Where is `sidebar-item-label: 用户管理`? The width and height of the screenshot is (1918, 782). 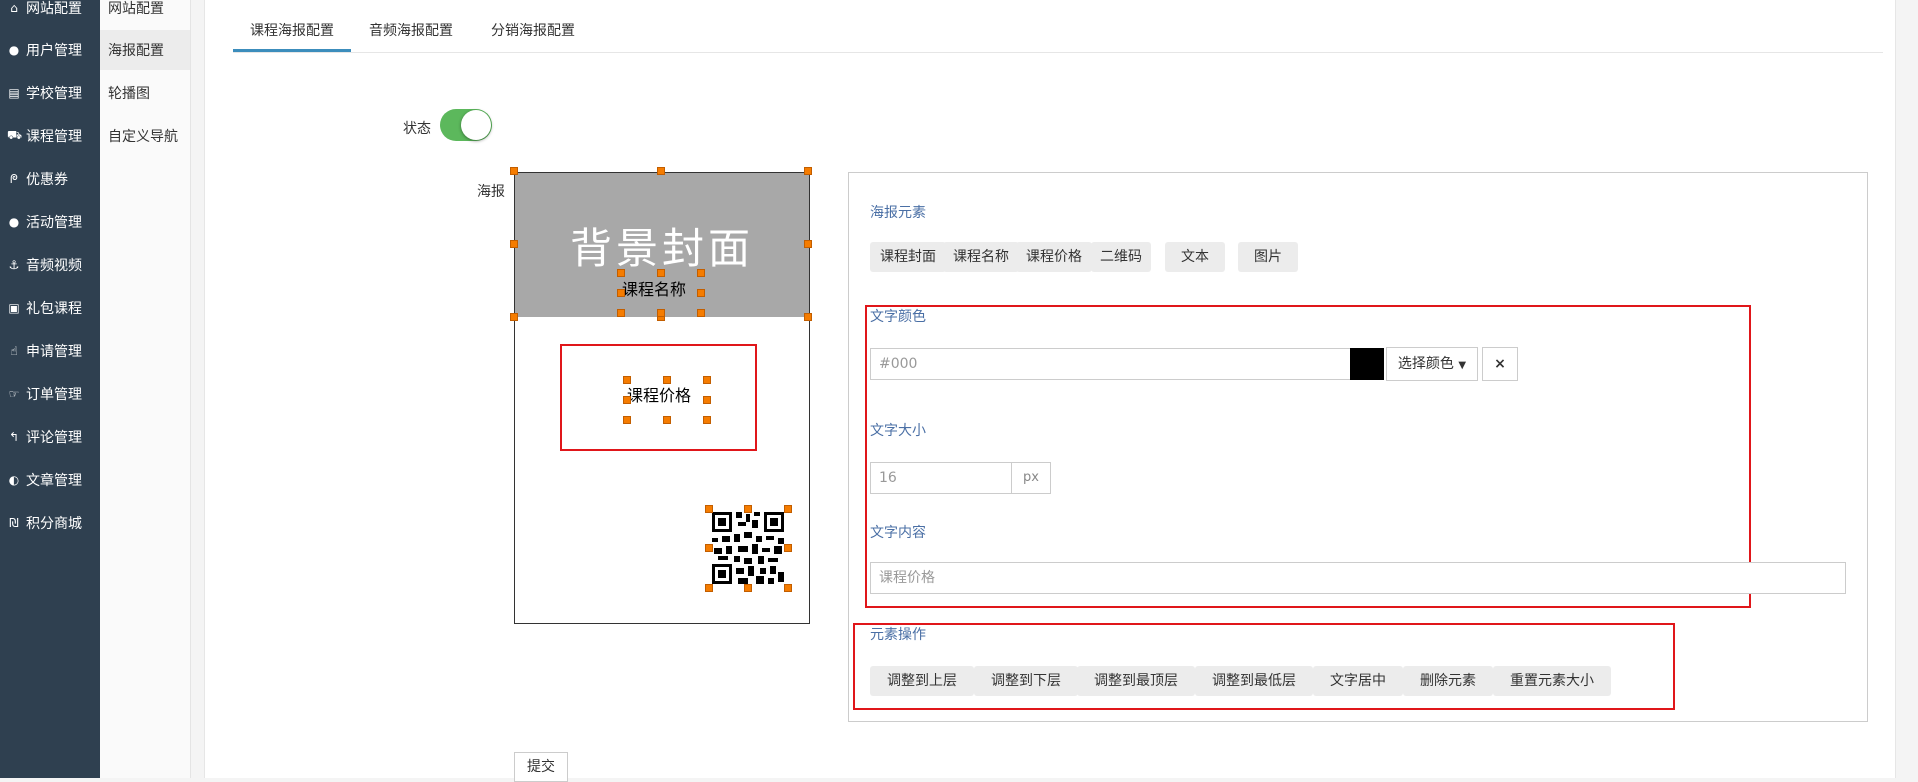 sidebar-item-label: 用户管理 is located at coordinates (54, 51).